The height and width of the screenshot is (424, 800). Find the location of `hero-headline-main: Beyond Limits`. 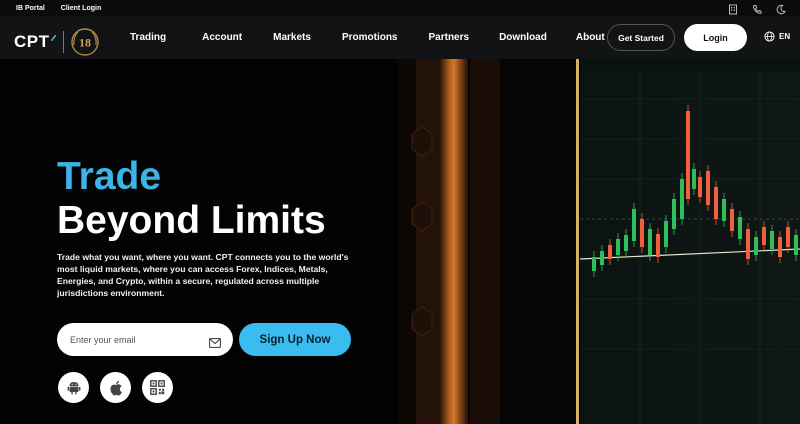

hero-headline-main: Beyond Limits is located at coordinates (191, 220).